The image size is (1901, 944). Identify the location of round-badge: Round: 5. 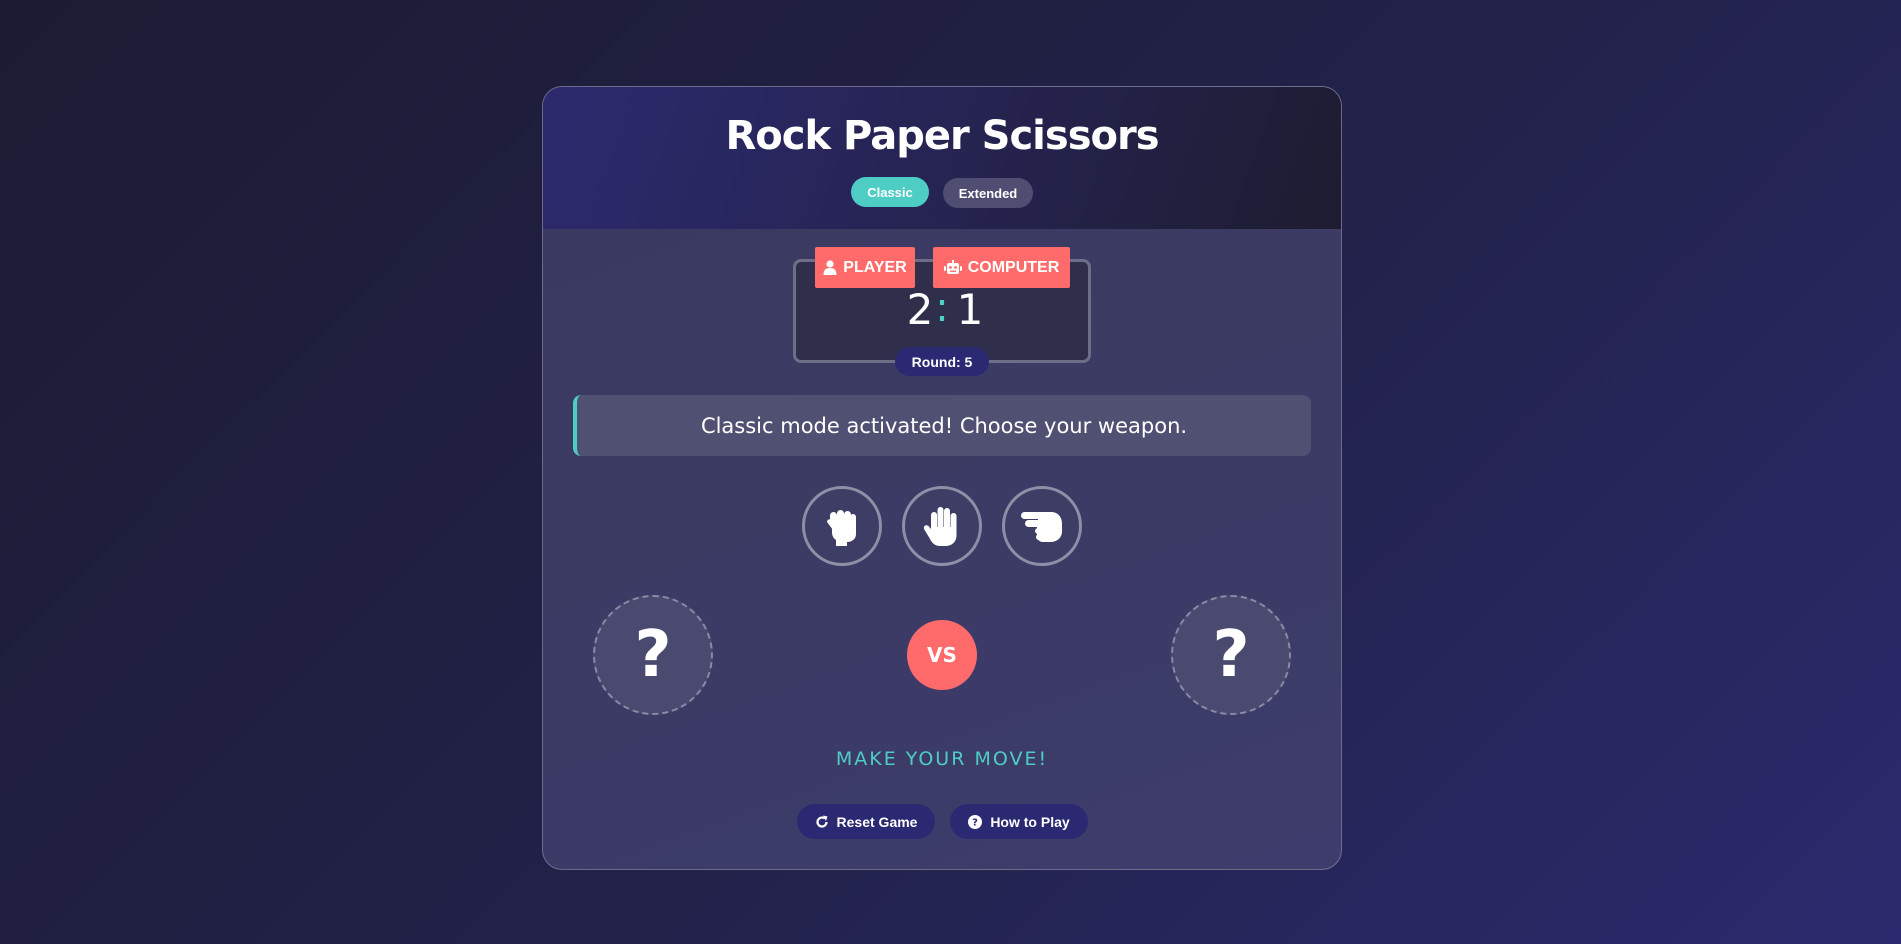
(942, 361).